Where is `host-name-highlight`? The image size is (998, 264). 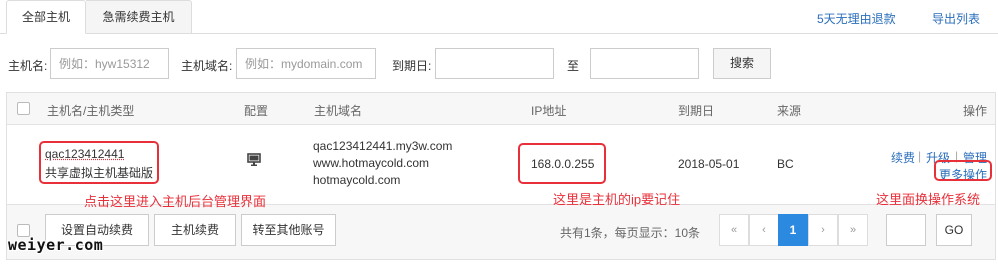 host-name-highlight is located at coordinates (99, 162).